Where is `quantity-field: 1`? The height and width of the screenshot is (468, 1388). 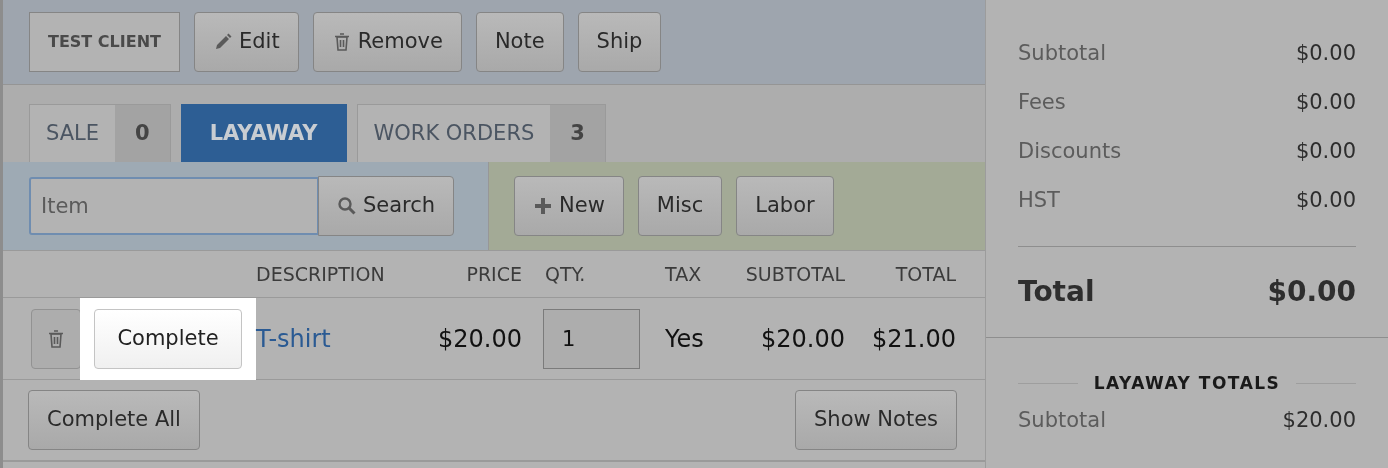 quantity-field: 1 is located at coordinates (591, 339).